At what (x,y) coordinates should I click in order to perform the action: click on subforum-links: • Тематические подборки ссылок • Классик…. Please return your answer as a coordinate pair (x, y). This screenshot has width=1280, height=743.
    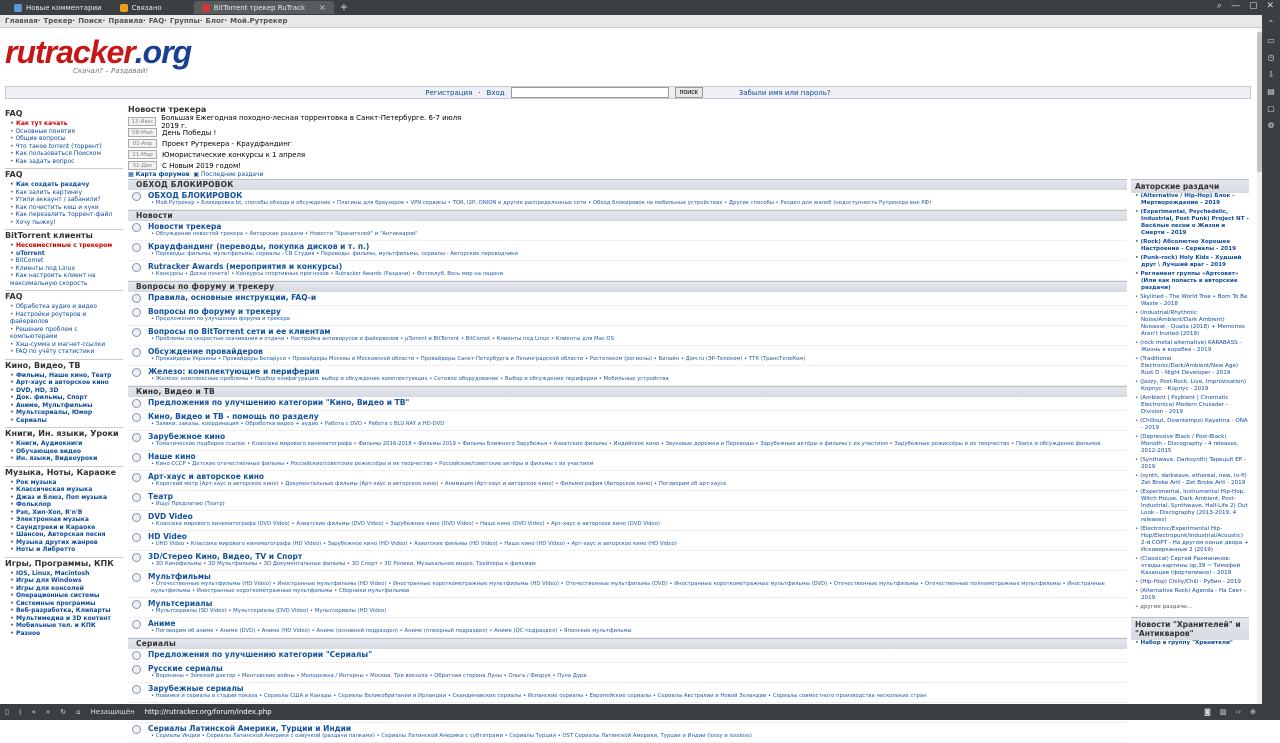
    Looking at the image, I should click on (624, 444).